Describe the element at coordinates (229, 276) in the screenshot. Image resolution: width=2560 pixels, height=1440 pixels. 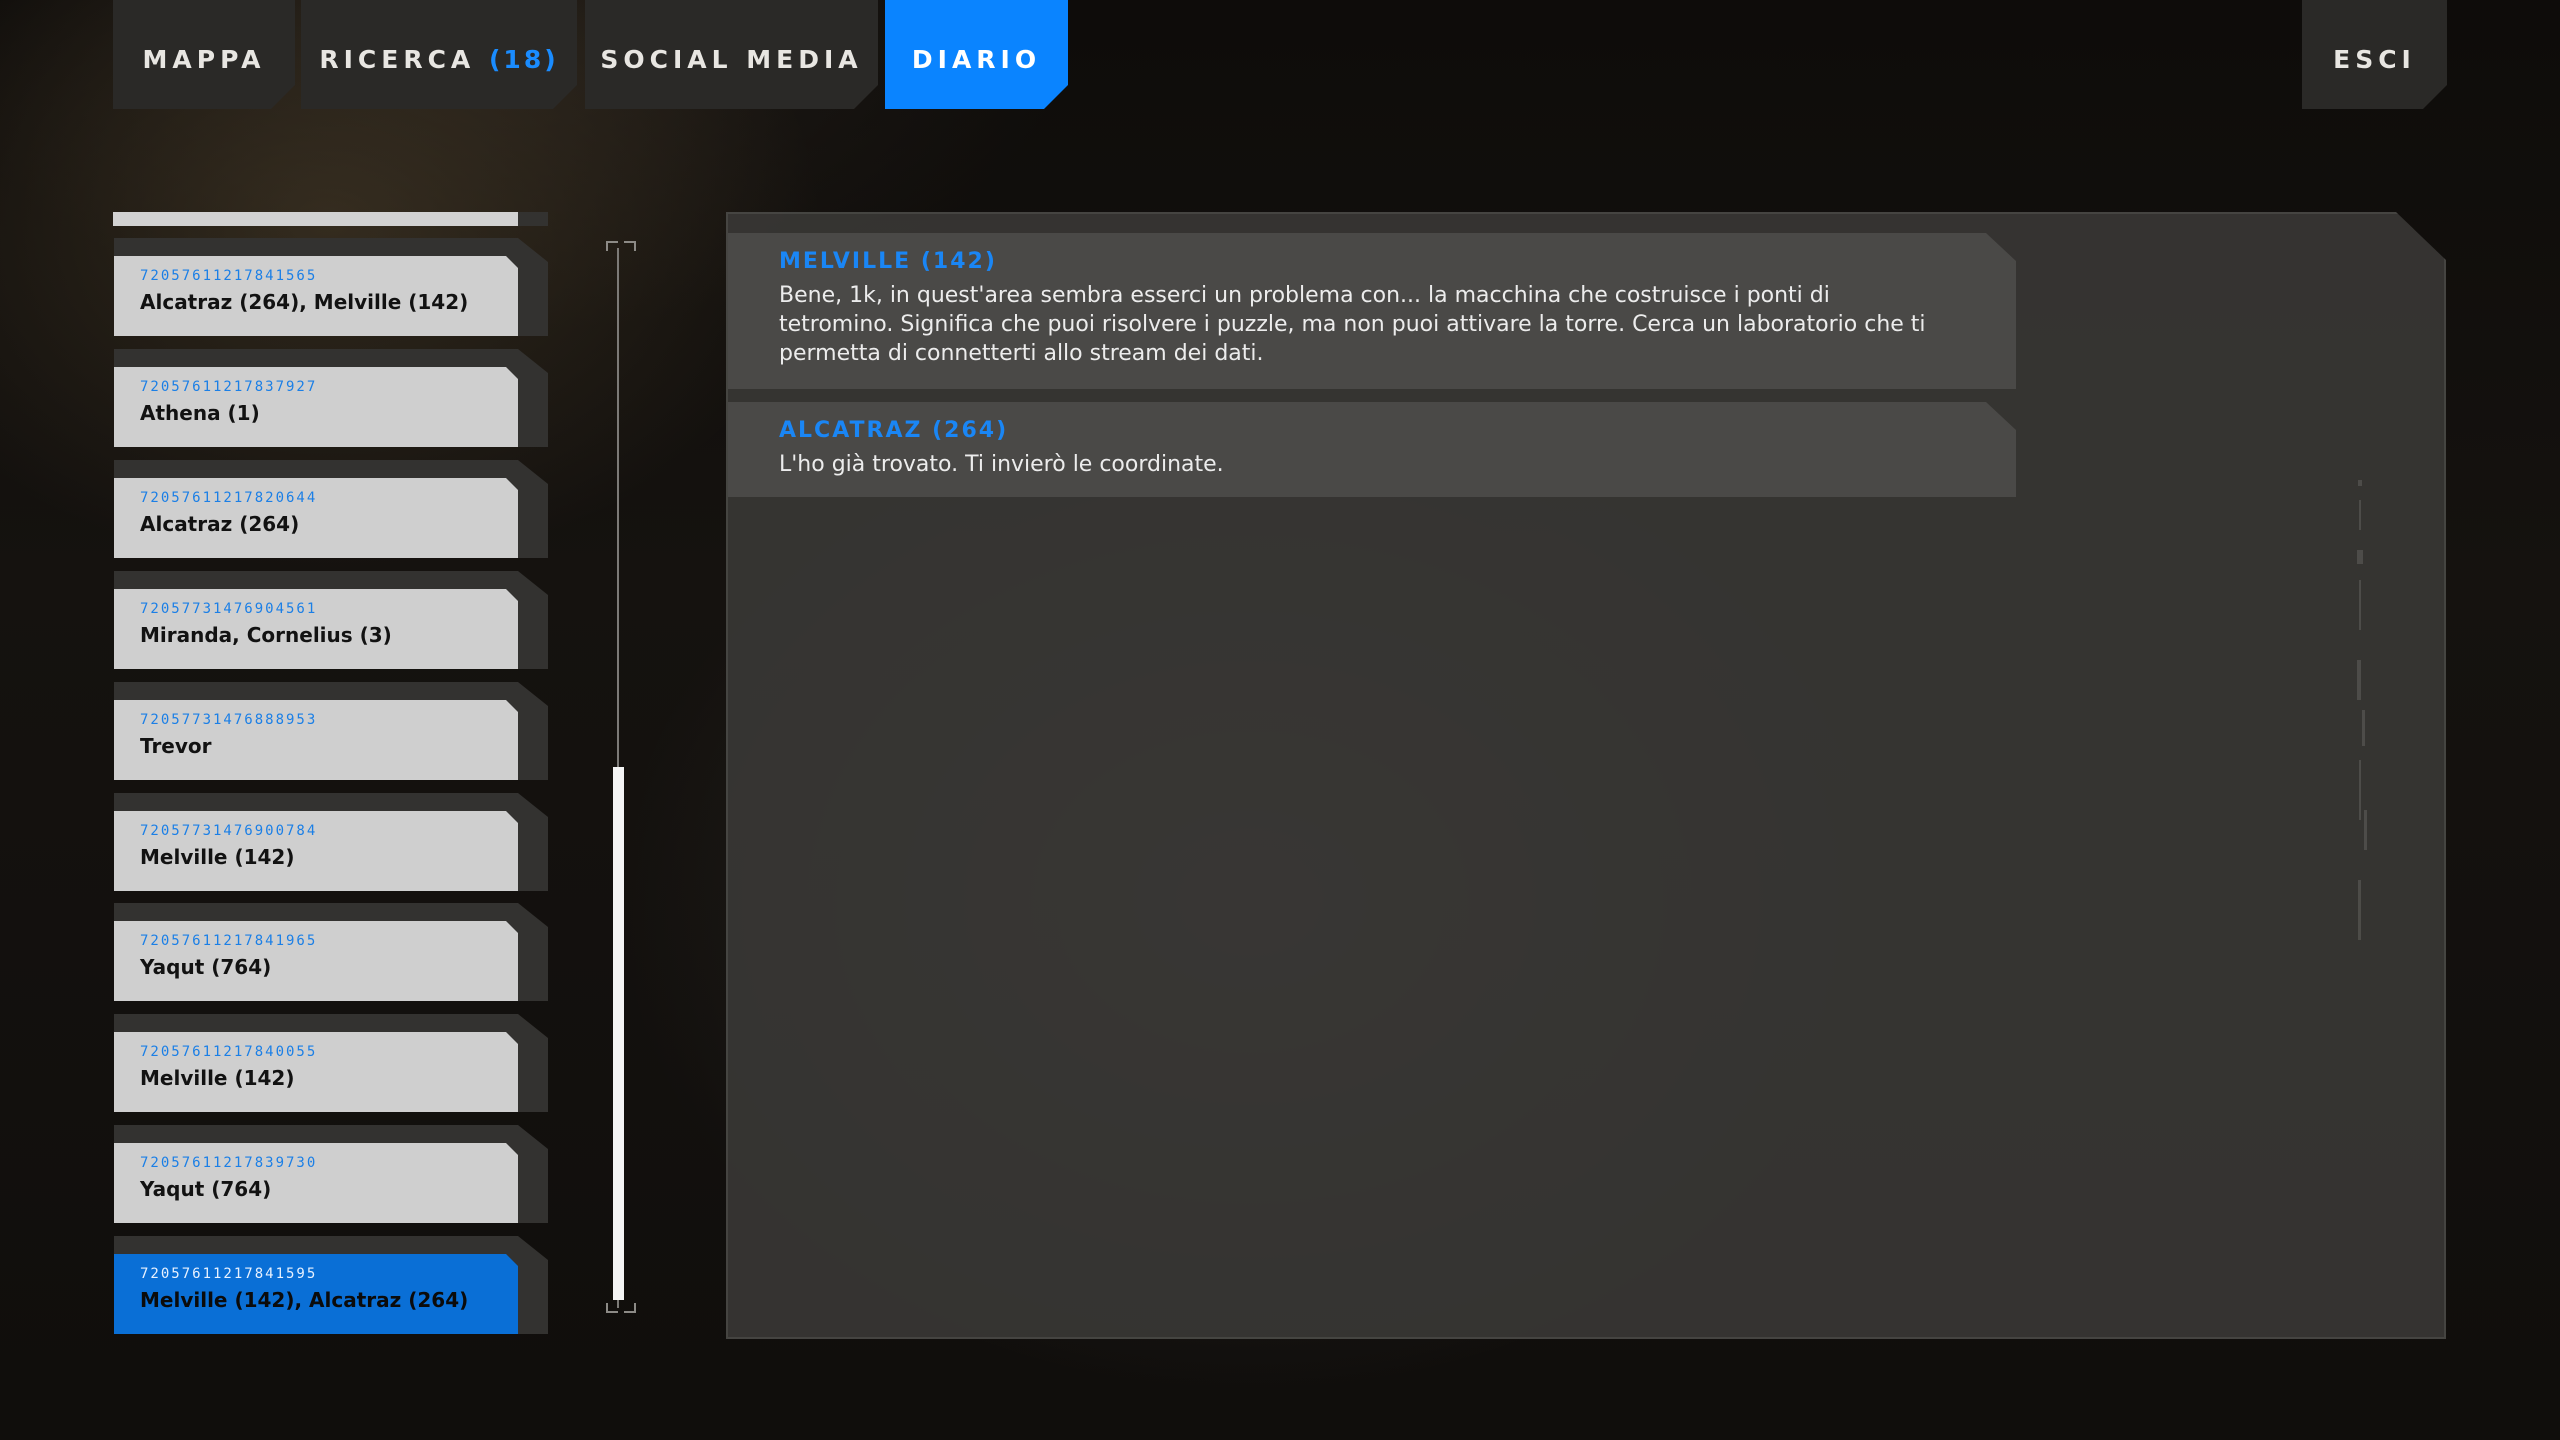
I see `entry-id: 72057611217841565` at that location.